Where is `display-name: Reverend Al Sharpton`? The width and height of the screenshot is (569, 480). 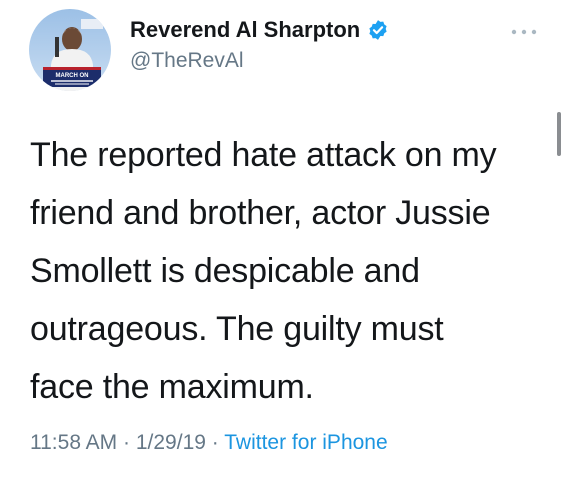
display-name: Reverend Al Sharpton is located at coordinates (245, 30).